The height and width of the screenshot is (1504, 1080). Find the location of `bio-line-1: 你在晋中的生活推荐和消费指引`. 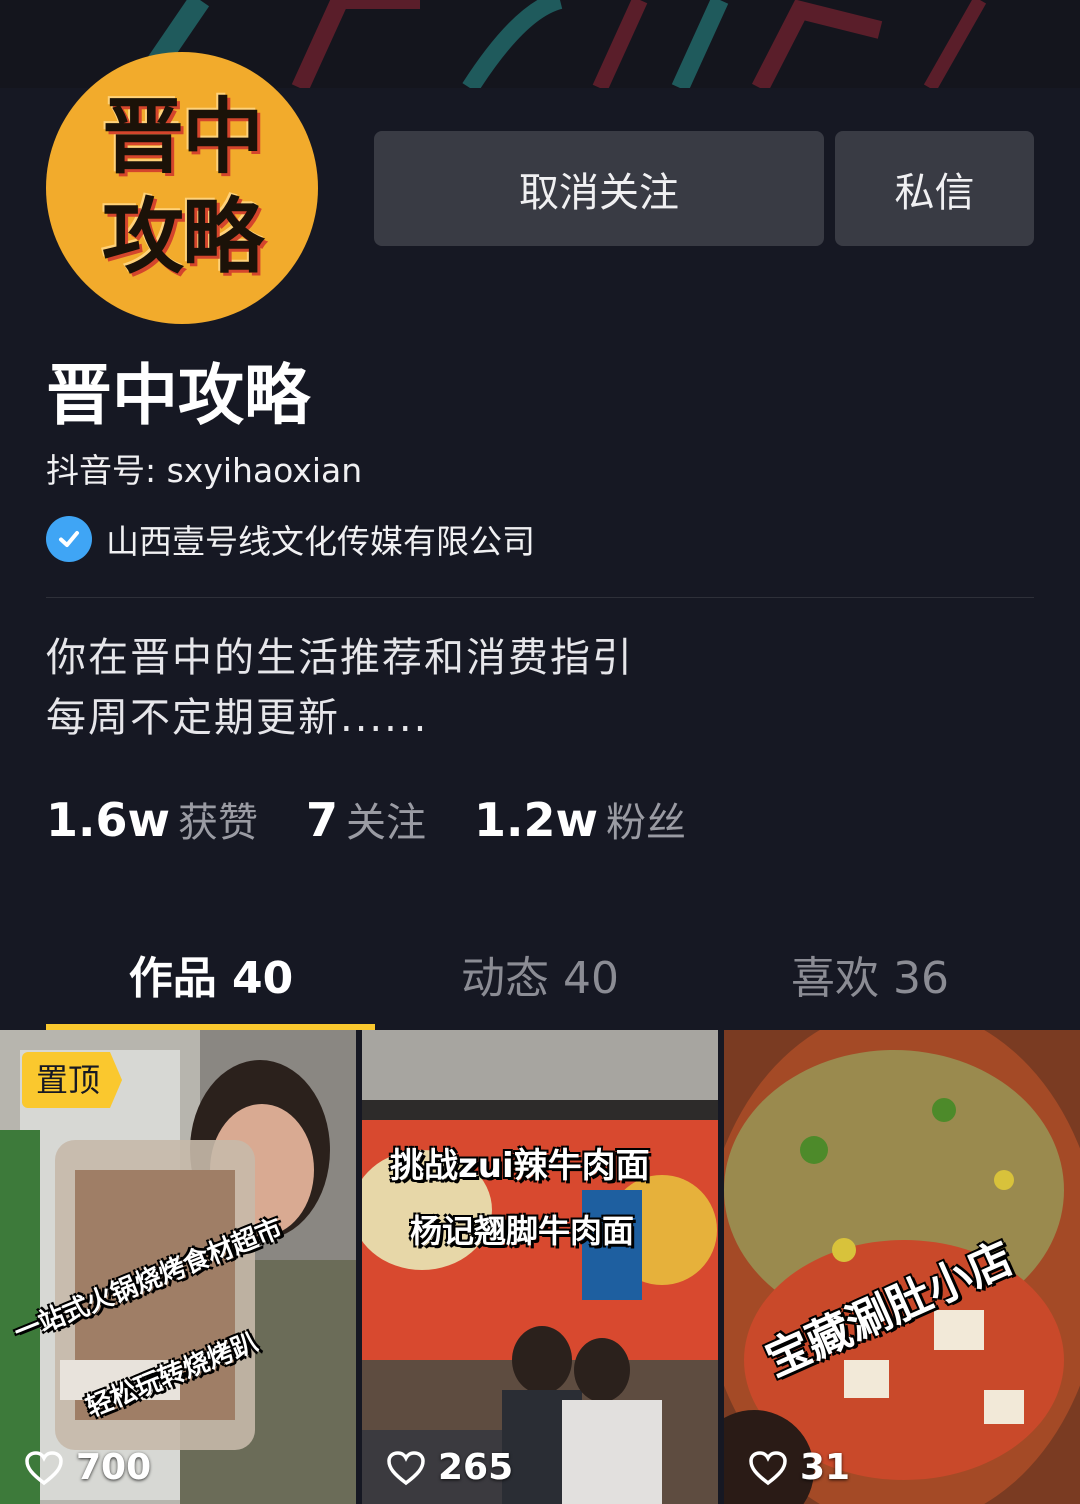

bio-line-1: 你在晋中的生活推荐和消费指引 is located at coordinates (340, 658).